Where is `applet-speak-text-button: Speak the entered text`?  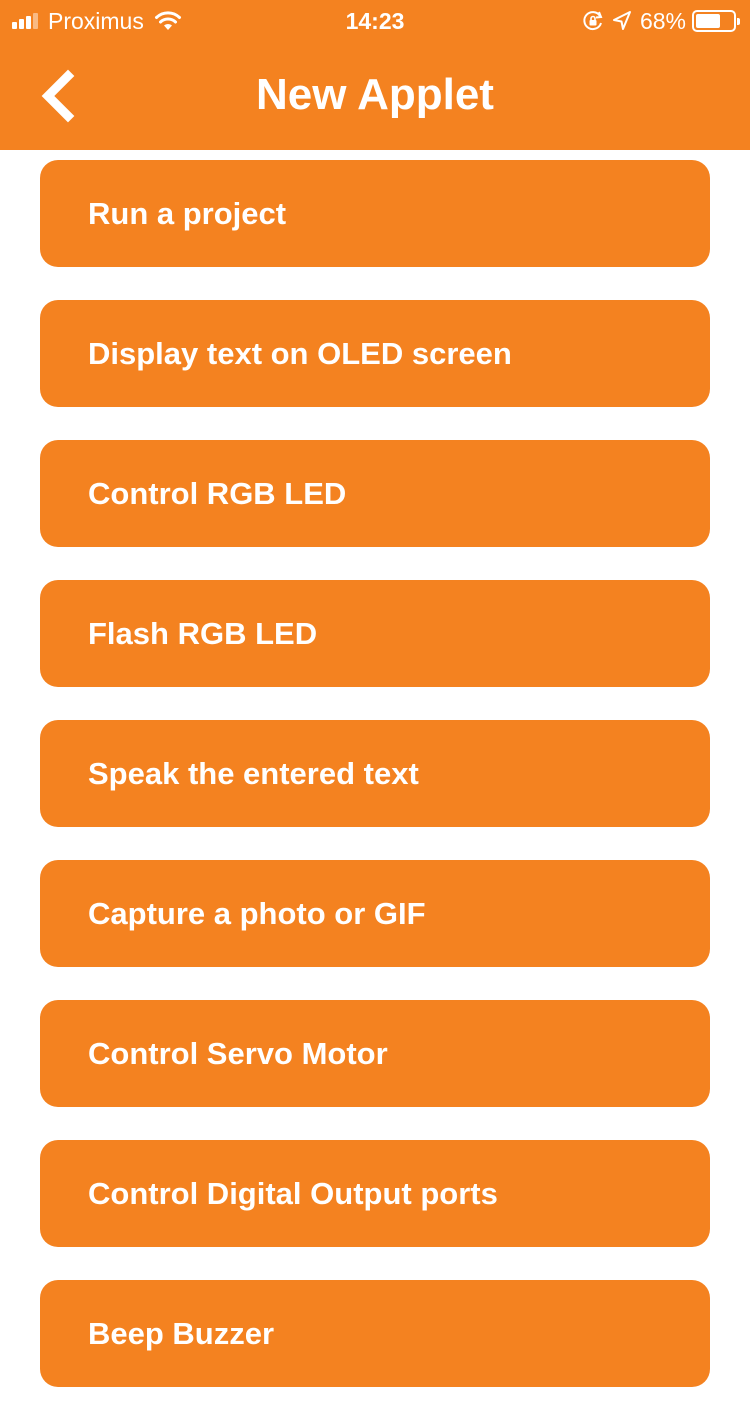
applet-speak-text-button: Speak the entered text is located at coordinates (375, 773).